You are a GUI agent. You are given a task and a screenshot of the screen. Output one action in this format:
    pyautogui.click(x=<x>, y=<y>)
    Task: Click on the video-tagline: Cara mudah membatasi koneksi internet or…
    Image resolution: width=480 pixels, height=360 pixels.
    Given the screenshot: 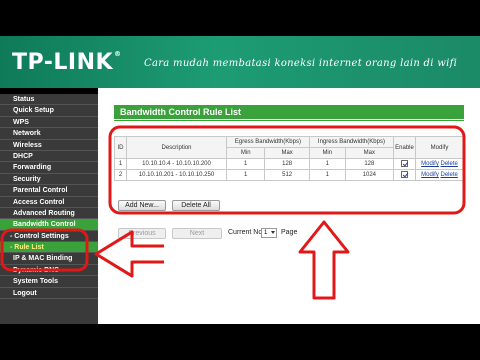 What is the action you would take?
    pyautogui.click(x=301, y=63)
    